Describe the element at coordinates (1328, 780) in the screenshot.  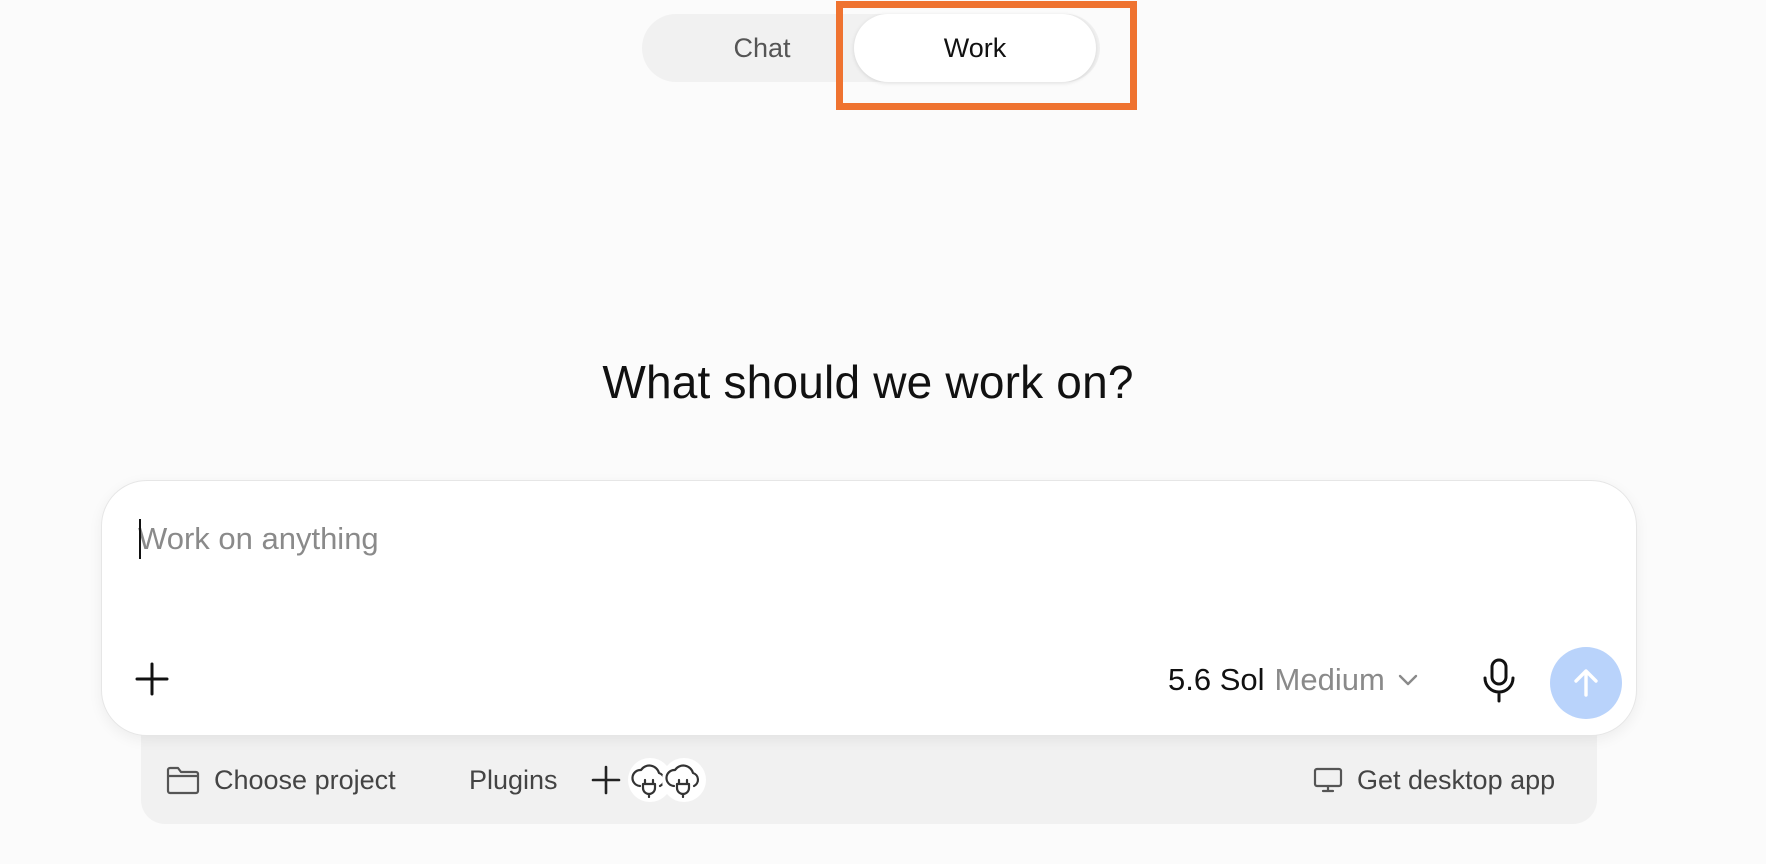
I see `monitor-icon` at that location.